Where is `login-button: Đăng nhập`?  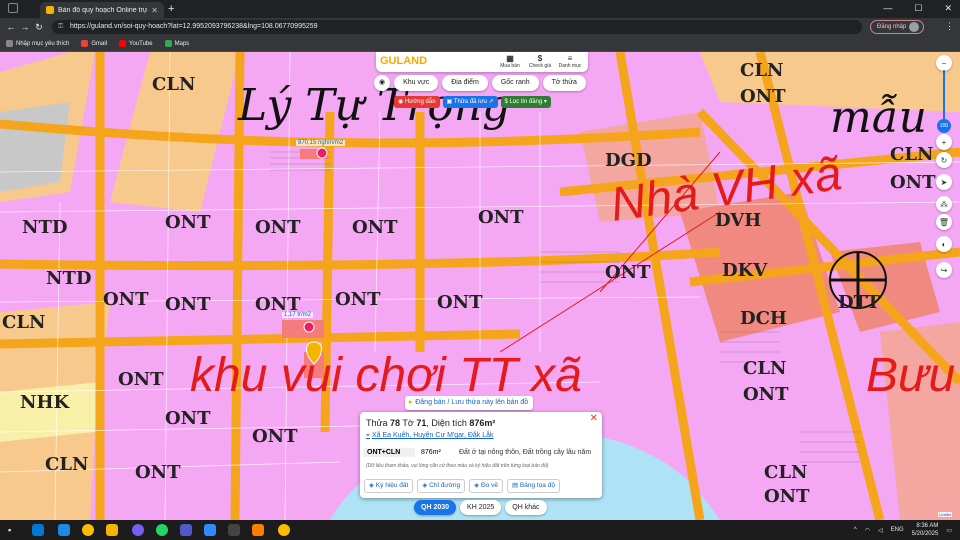
login-button: Đăng nhập is located at coordinates (897, 27).